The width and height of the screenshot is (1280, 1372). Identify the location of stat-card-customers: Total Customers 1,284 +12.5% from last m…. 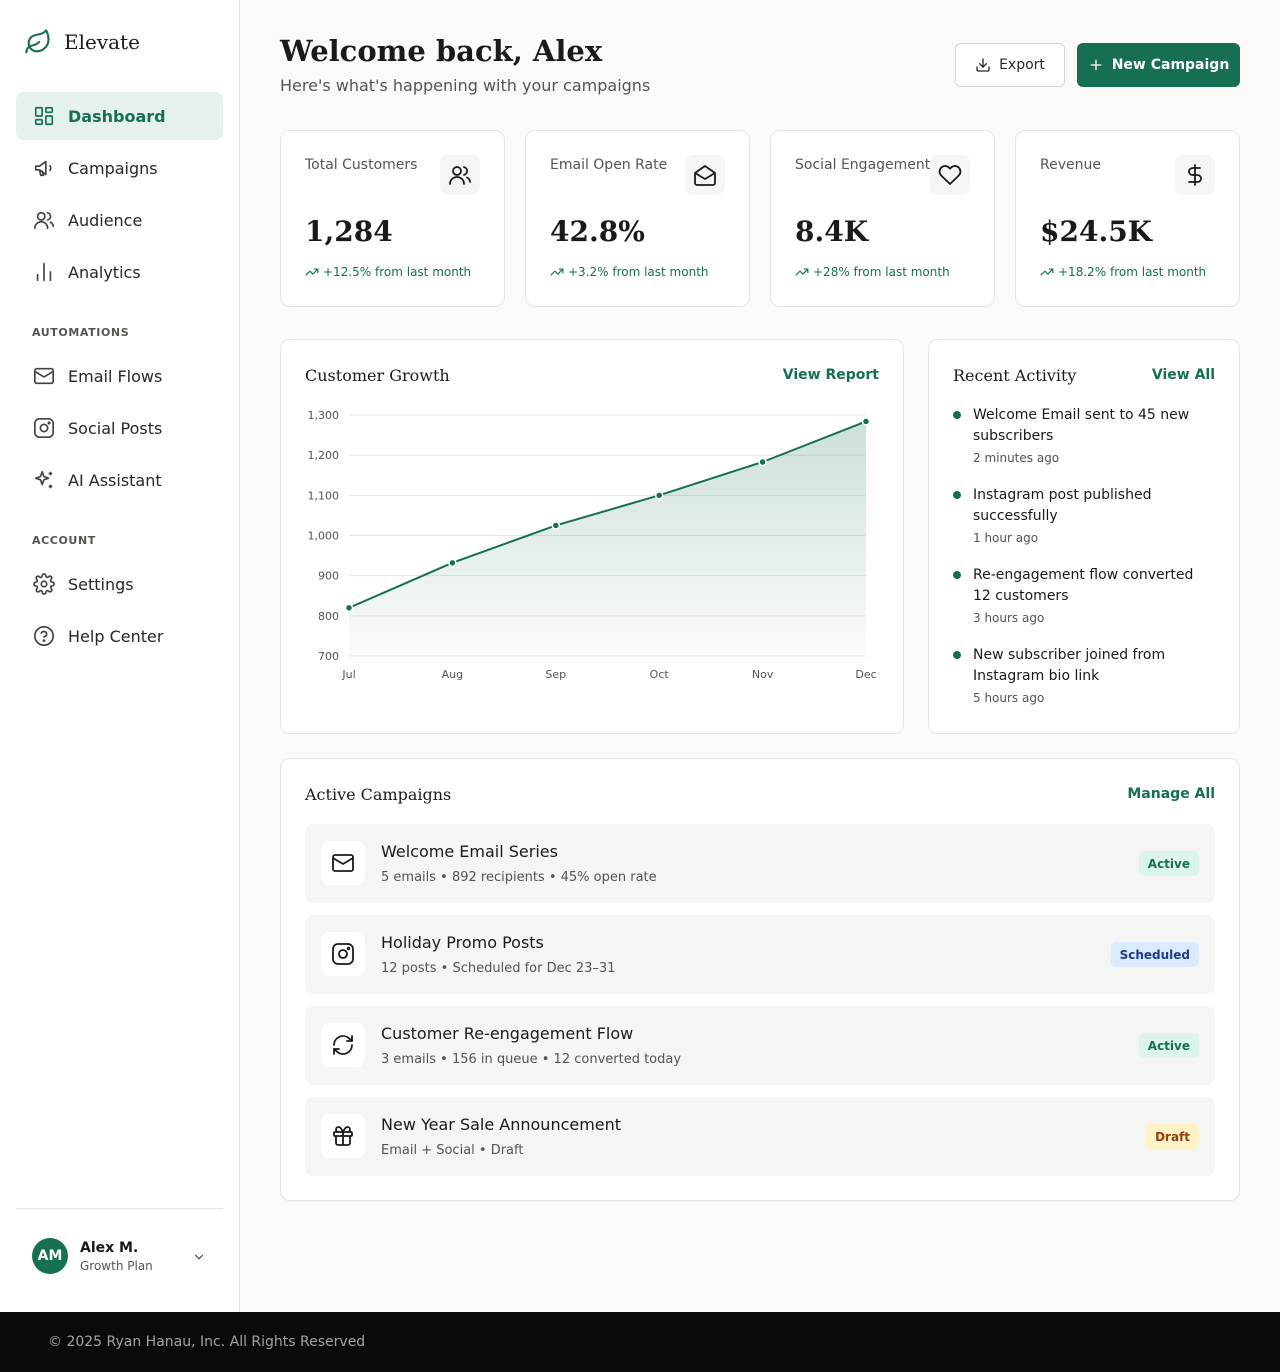
(392, 218).